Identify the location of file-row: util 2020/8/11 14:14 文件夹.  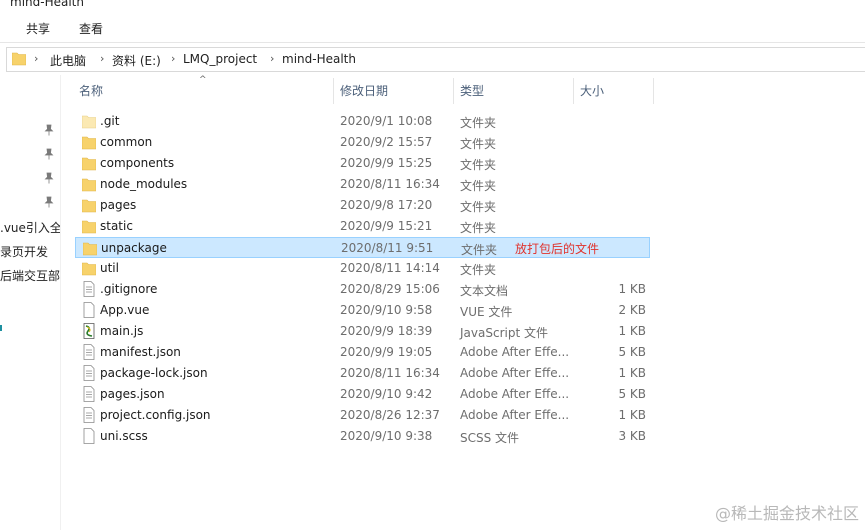
(362, 268).